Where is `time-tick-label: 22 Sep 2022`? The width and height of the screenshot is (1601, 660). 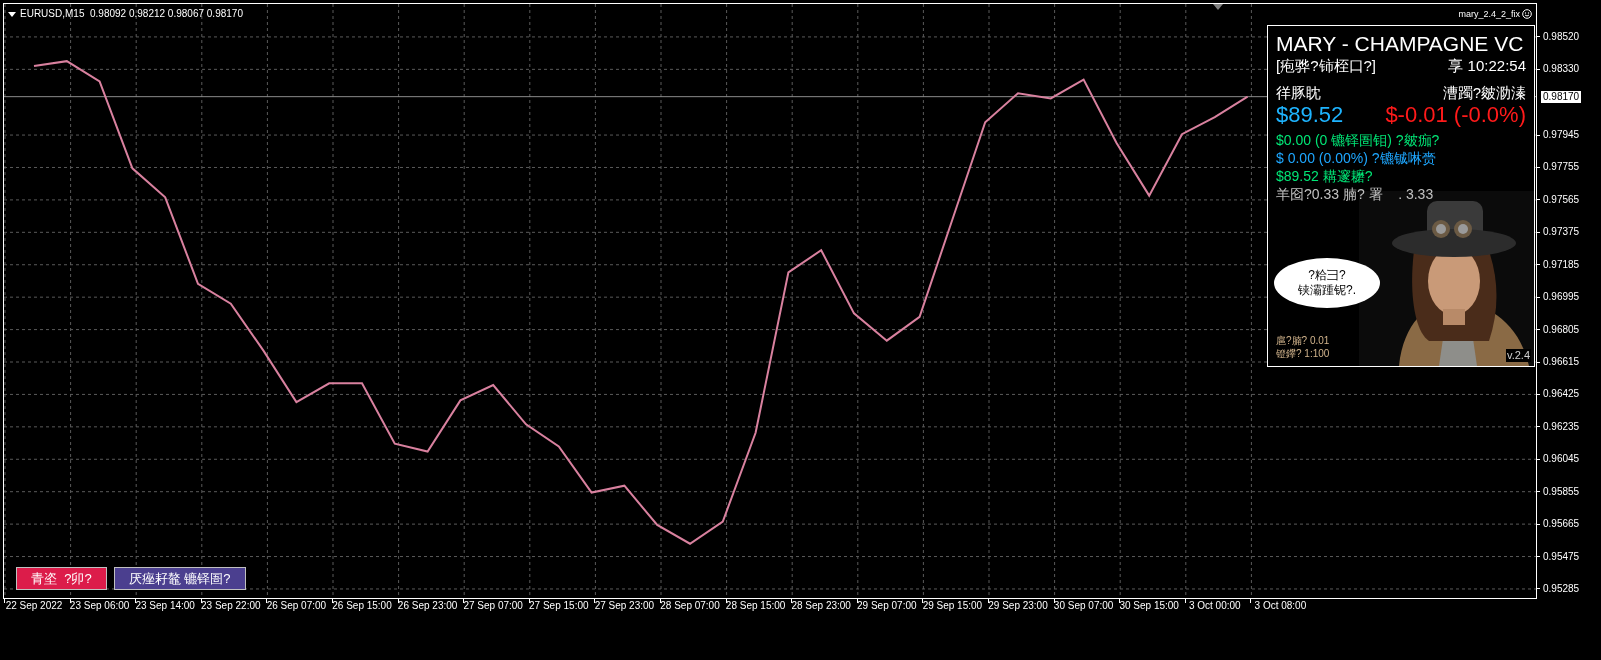
time-tick-label: 22 Sep 2022 is located at coordinates (34, 606).